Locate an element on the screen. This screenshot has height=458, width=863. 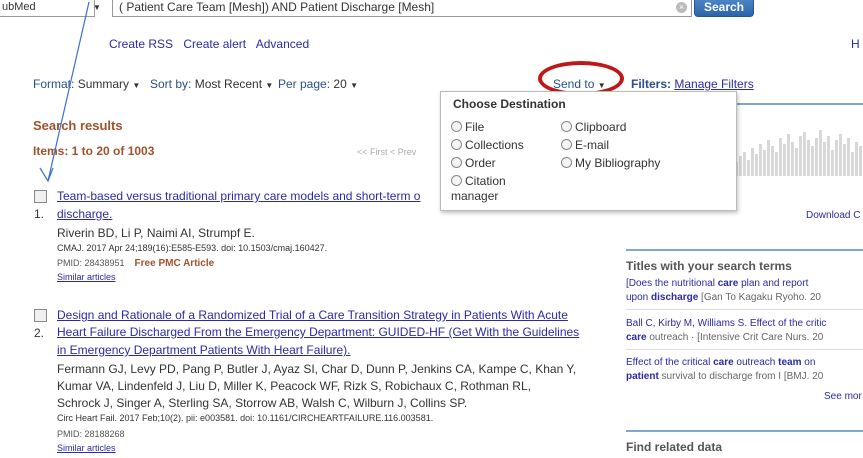
advanced-link: Advanced is located at coordinates (282, 44).